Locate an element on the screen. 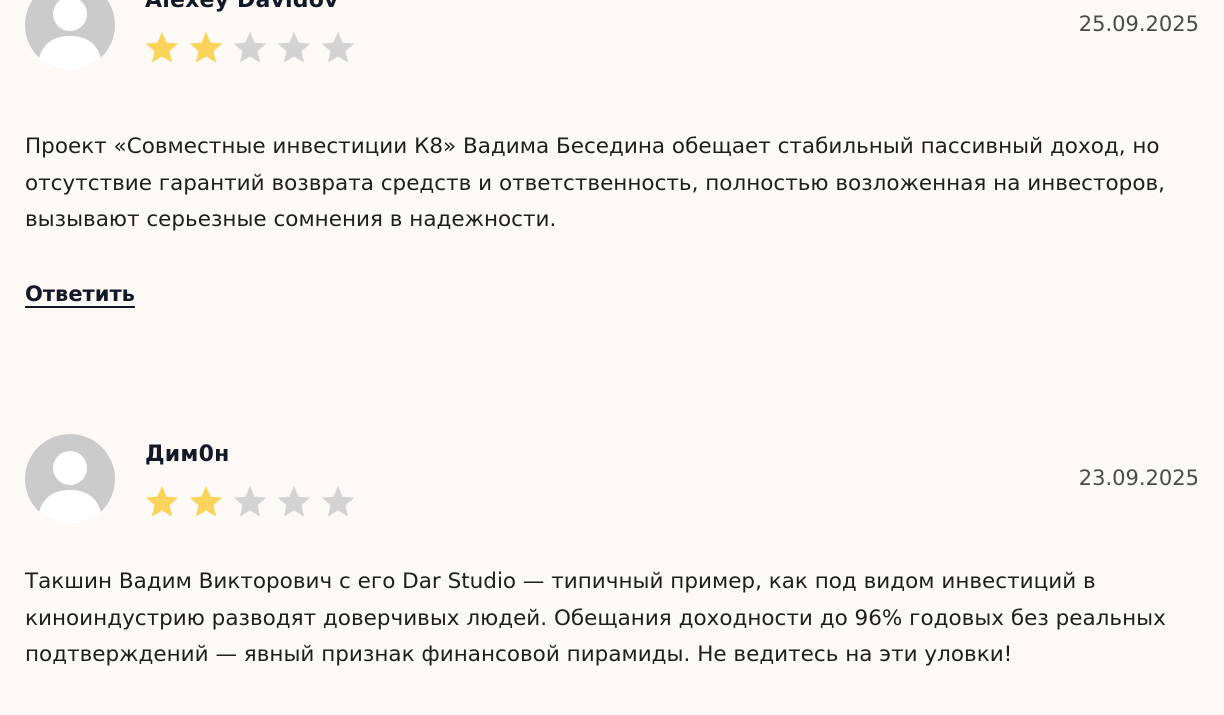  review-author: Alexey Davidov is located at coordinates (242, 6).